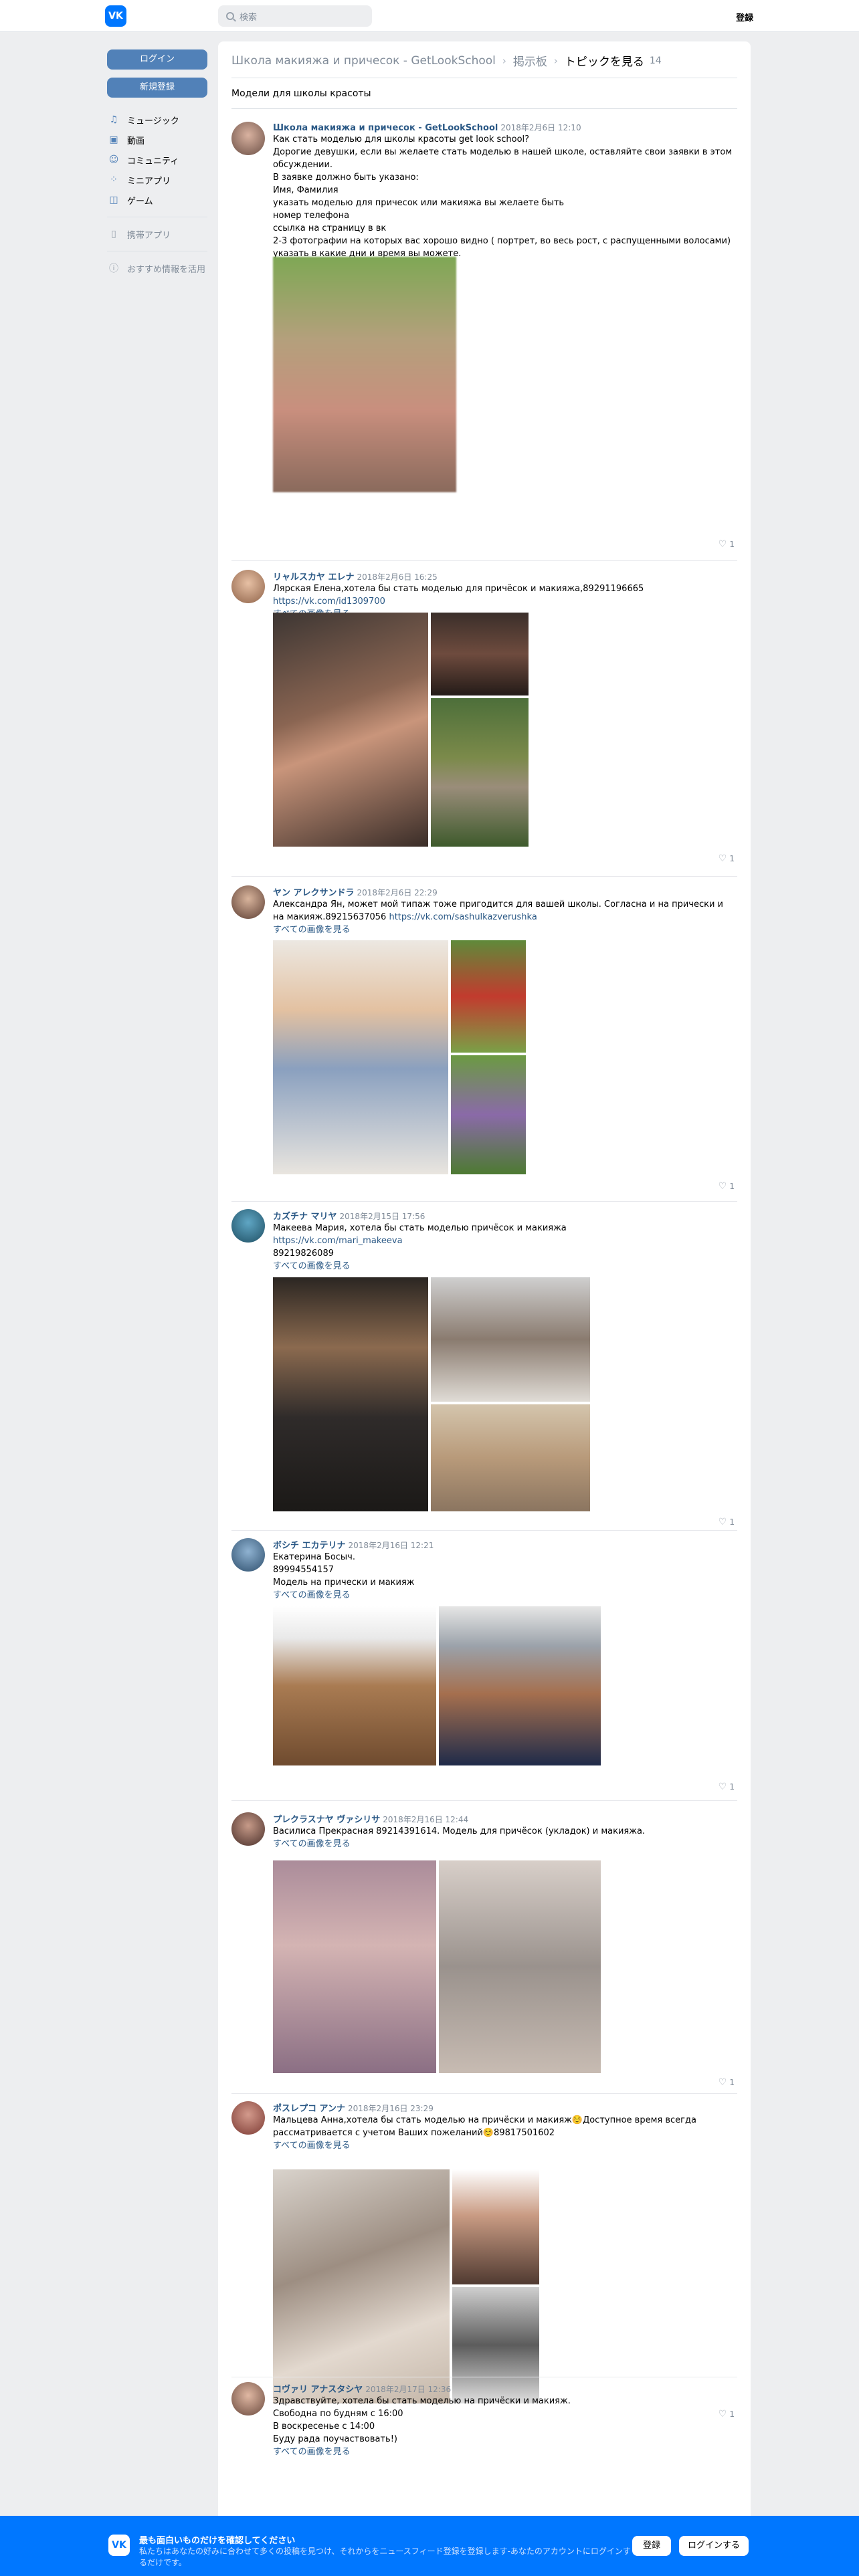 The image size is (859, 2576). Describe the element at coordinates (463, 917) in the screenshot. I see `post-link: https://vk.com/sashulkazverushka` at that location.